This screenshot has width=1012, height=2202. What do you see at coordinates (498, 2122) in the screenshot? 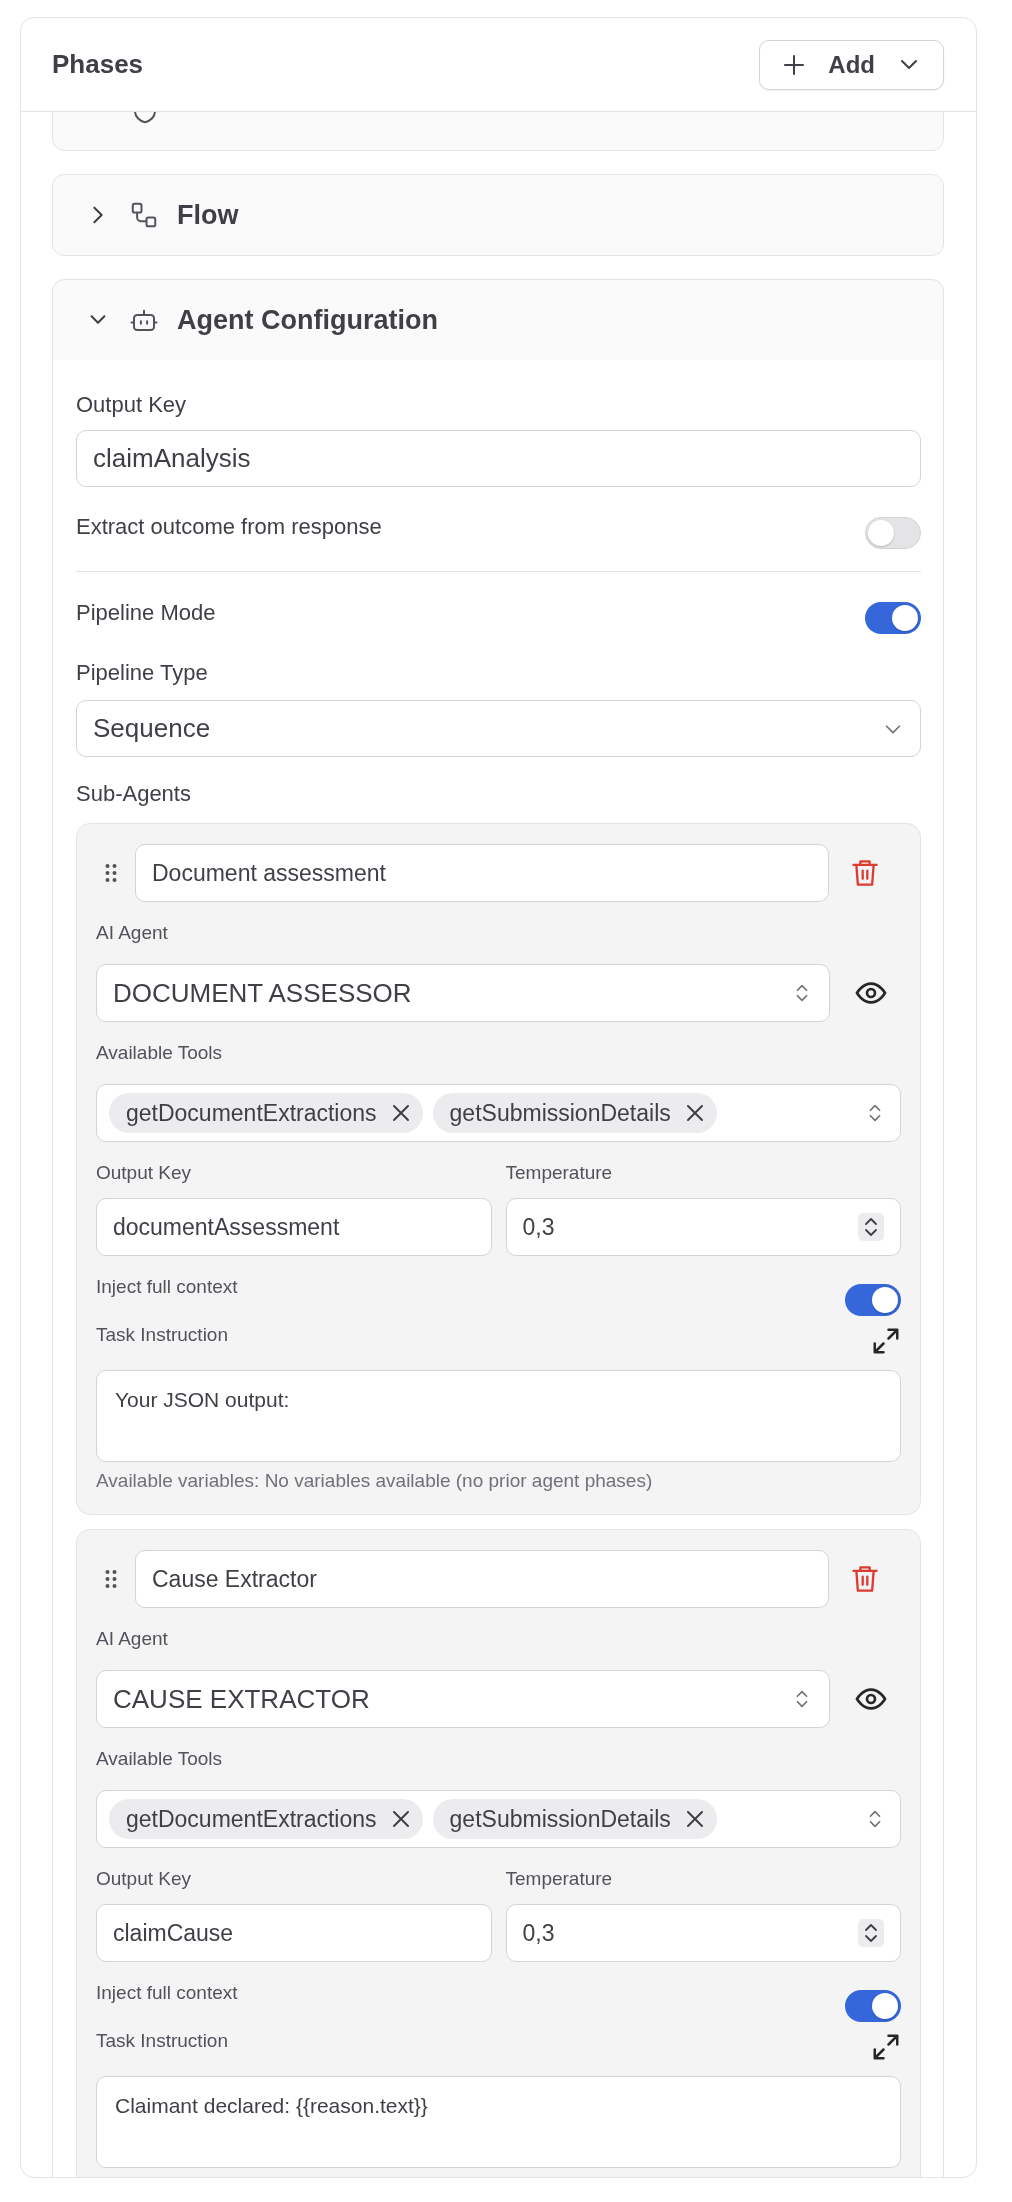
I see `instruction-field: Claimant declared: {{reason.text}}` at bounding box center [498, 2122].